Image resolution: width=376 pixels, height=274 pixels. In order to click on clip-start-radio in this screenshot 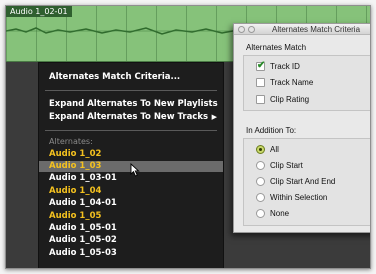, I will do `click(260, 165)`.